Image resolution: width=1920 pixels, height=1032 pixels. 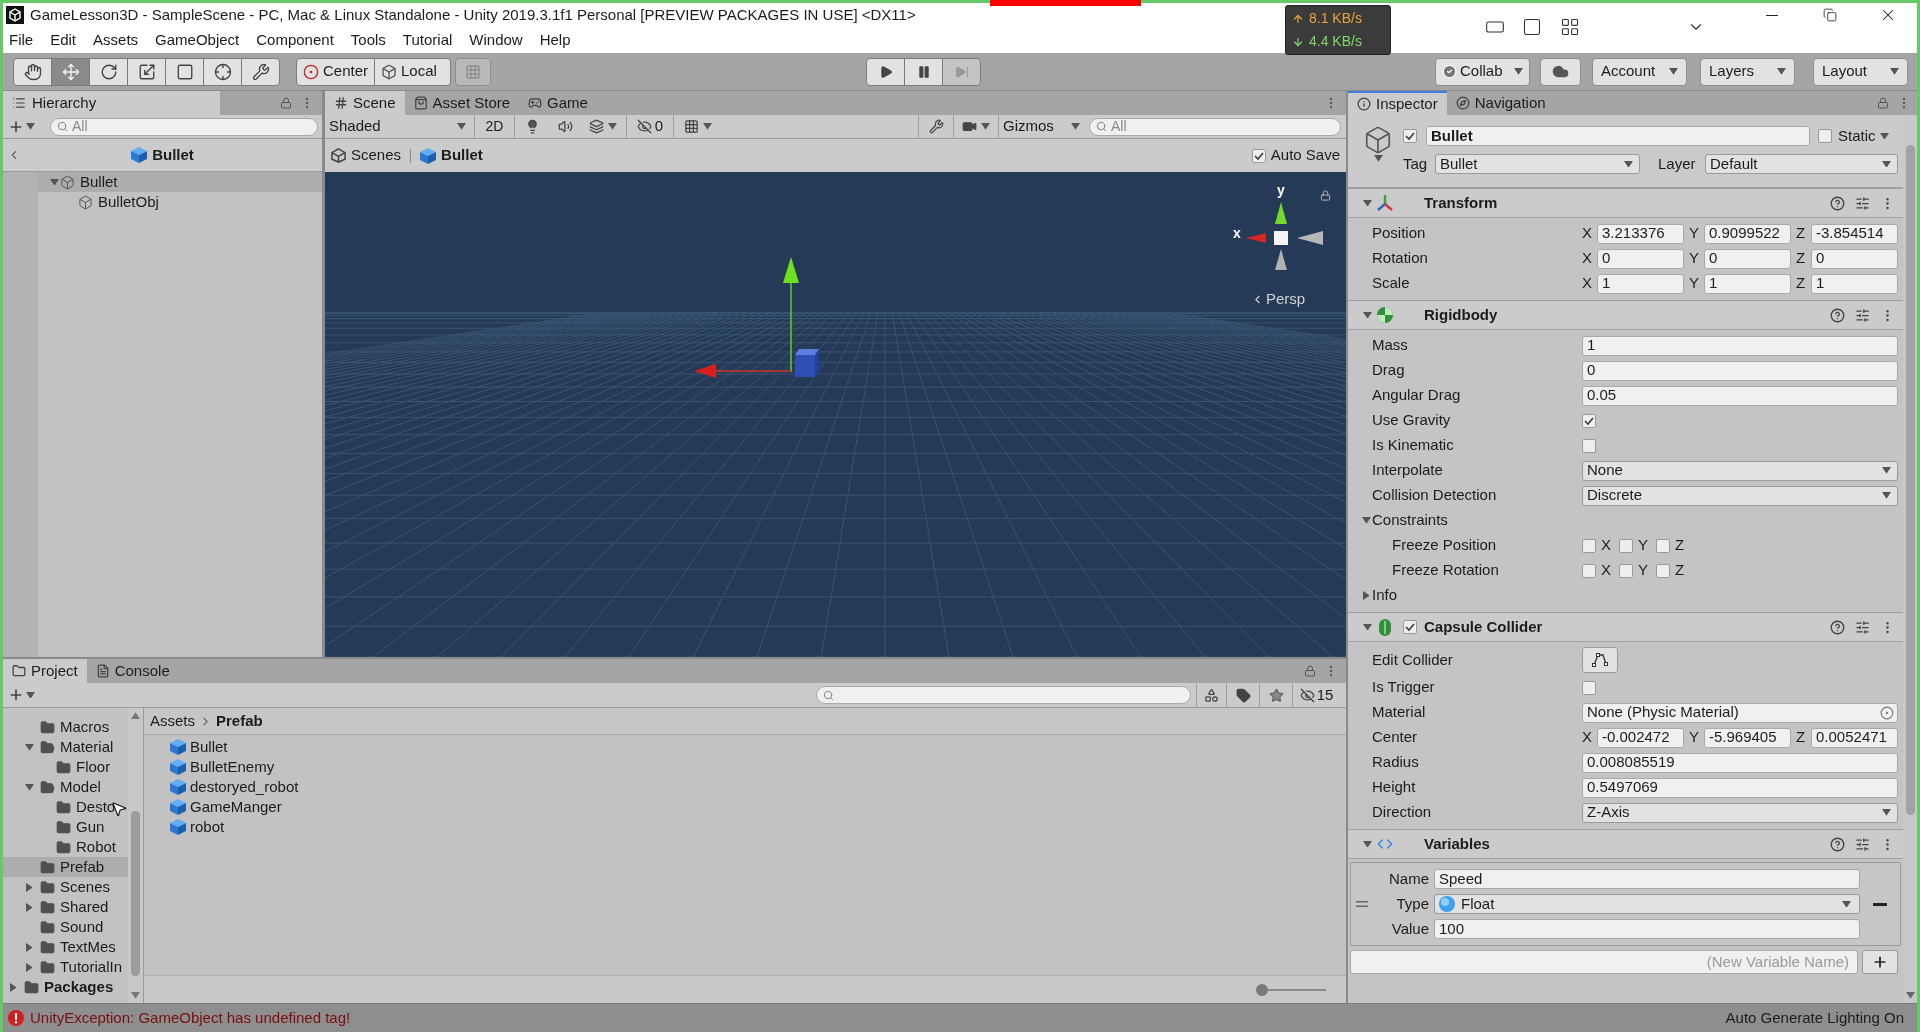 I want to click on menu-item: Component, so click(x=295, y=40).